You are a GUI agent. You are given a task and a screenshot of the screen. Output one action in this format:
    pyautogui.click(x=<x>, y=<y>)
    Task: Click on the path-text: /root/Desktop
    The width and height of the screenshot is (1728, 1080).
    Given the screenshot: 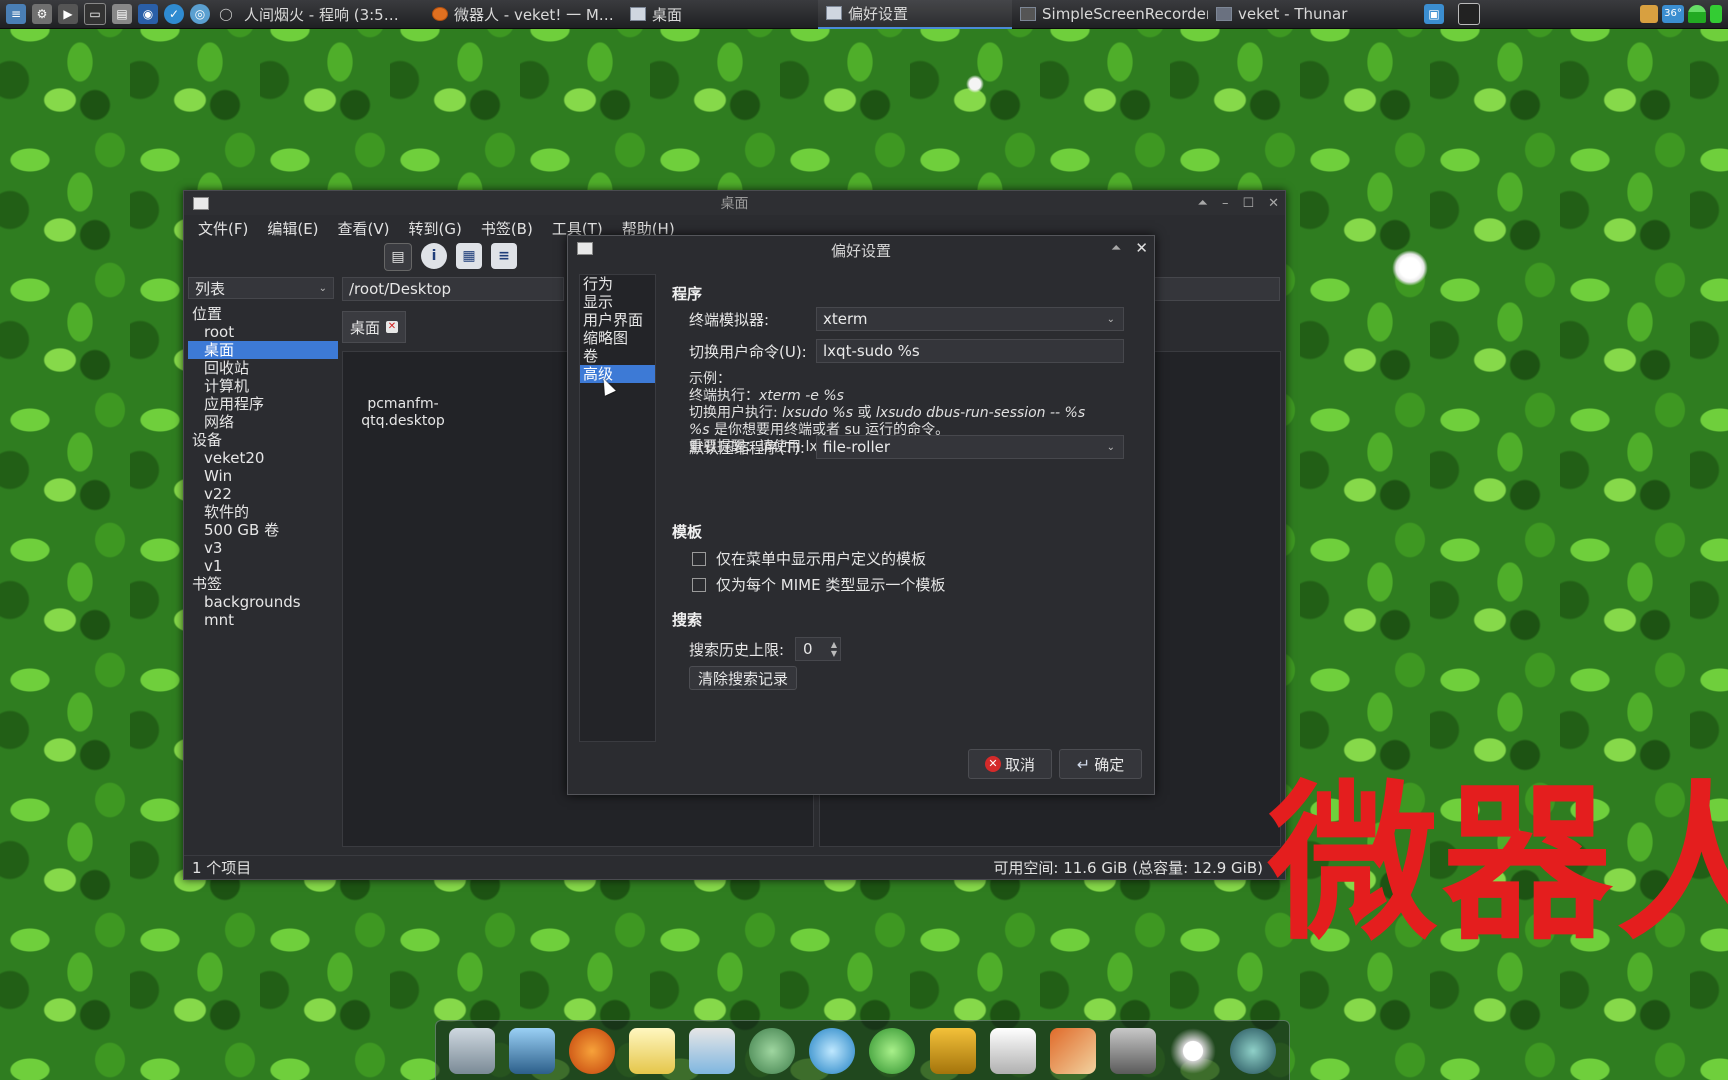 What is the action you would take?
    pyautogui.click(x=400, y=289)
    